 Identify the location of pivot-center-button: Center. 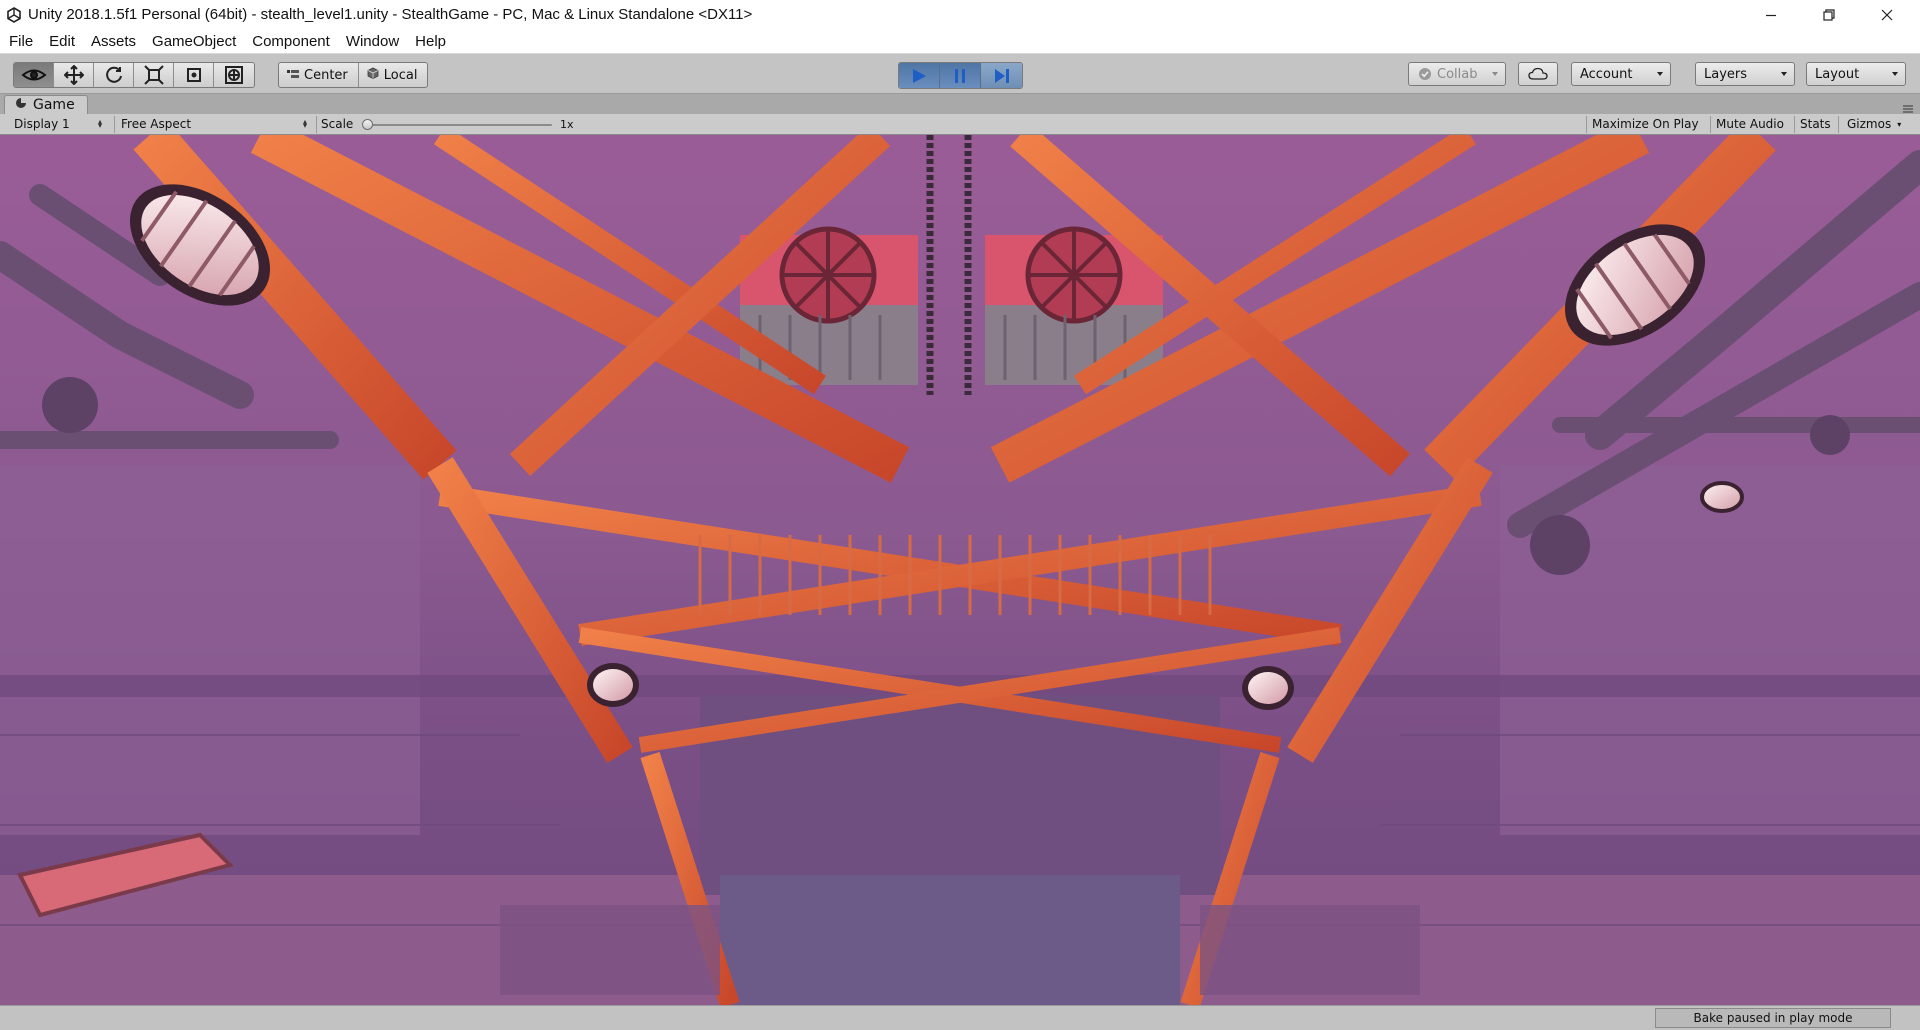
(319, 75).